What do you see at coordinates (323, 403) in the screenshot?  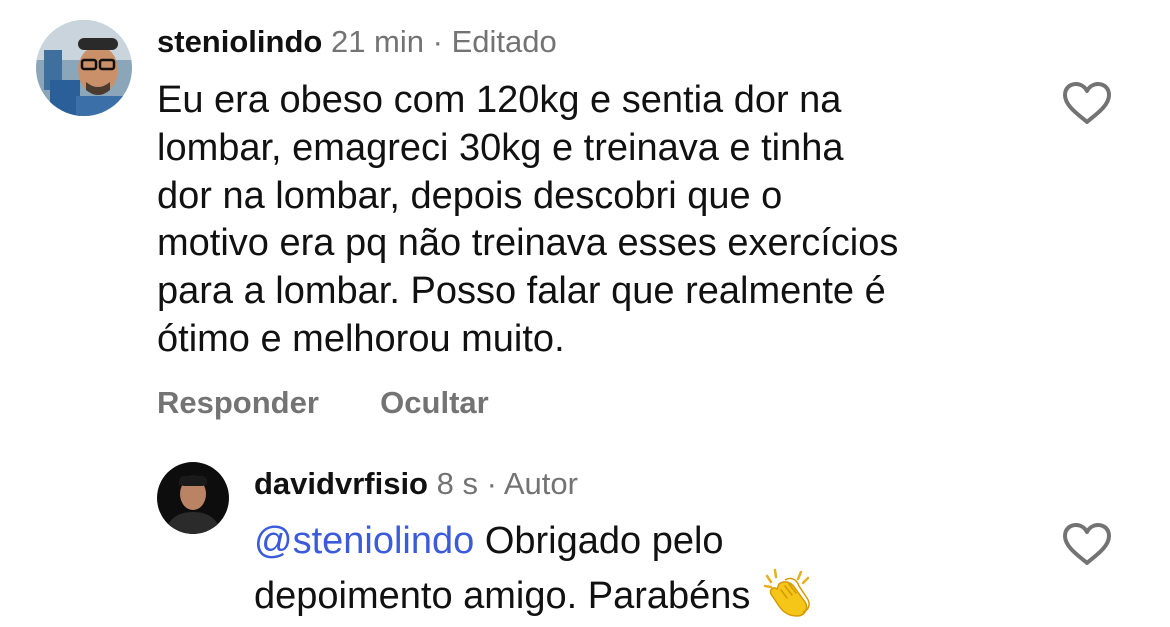 I see `comment-actions: Responder Ocultar` at bounding box center [323, 403].